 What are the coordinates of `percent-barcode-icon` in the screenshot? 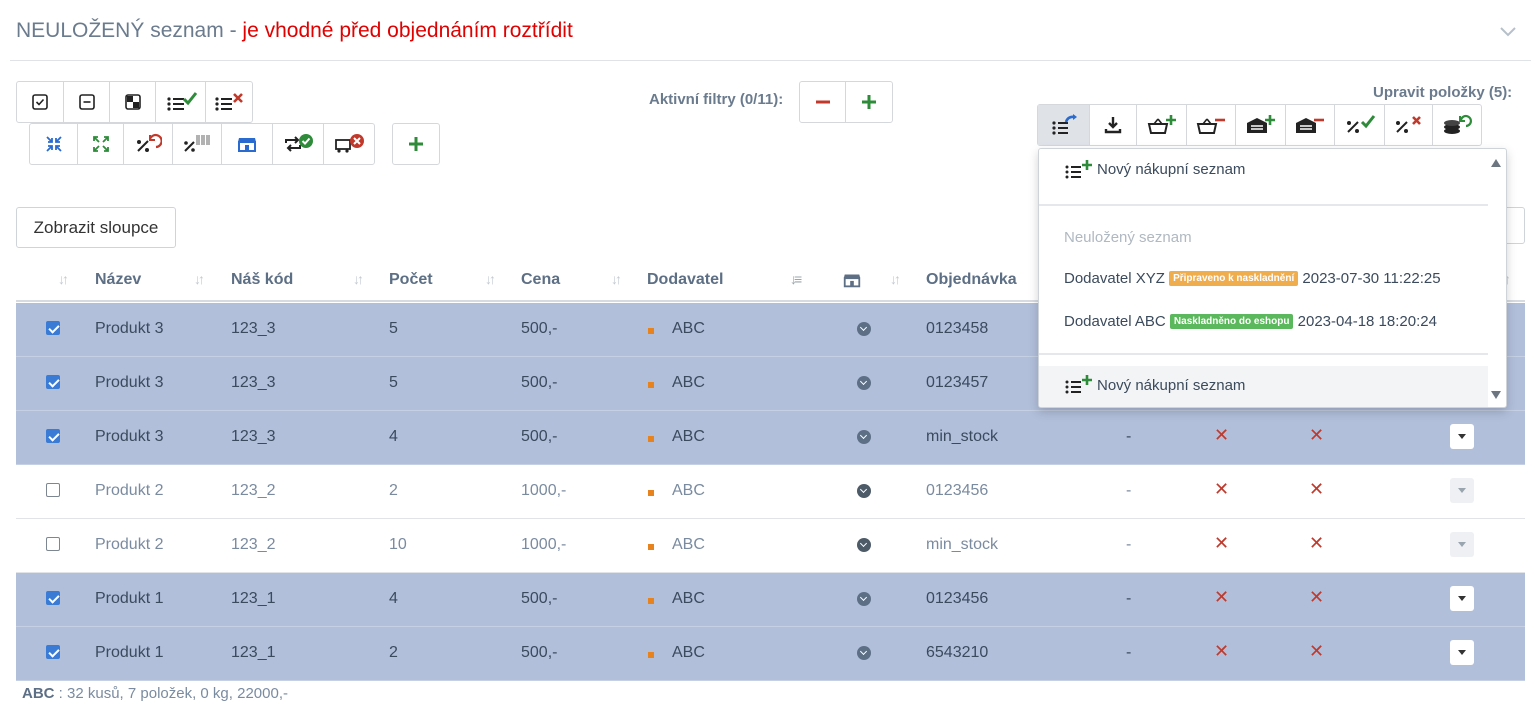 It's located at (197, 143).